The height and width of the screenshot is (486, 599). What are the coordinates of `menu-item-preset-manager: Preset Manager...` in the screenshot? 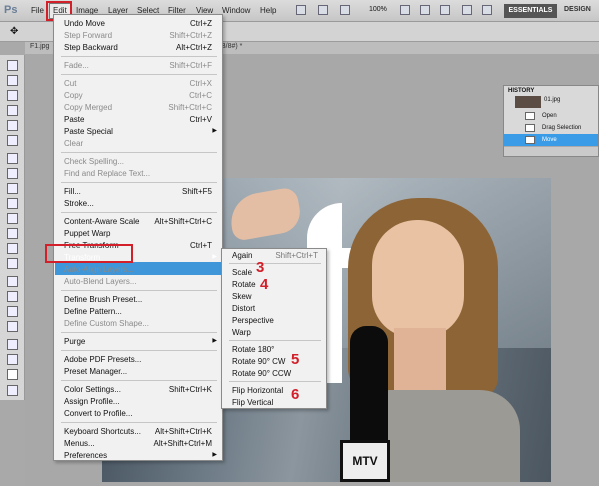 It's located at (95, 371).